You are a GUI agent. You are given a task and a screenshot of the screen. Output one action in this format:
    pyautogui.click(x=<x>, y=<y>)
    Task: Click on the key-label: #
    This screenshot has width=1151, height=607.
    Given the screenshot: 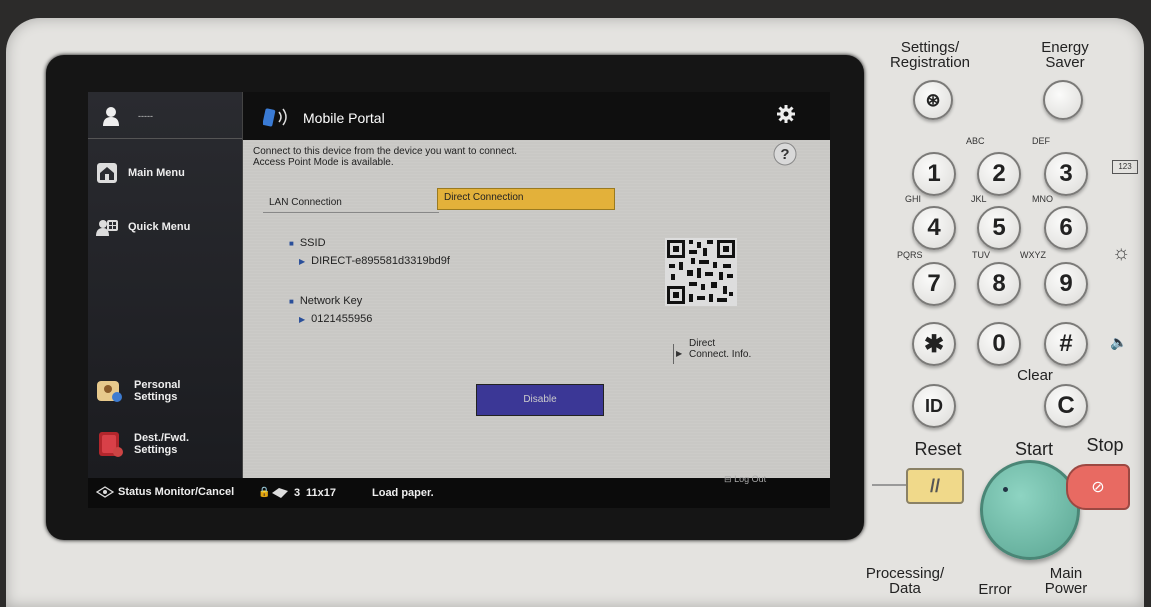 What is the action you would take?
    pyautogui.click(x=1066, y=343)
    